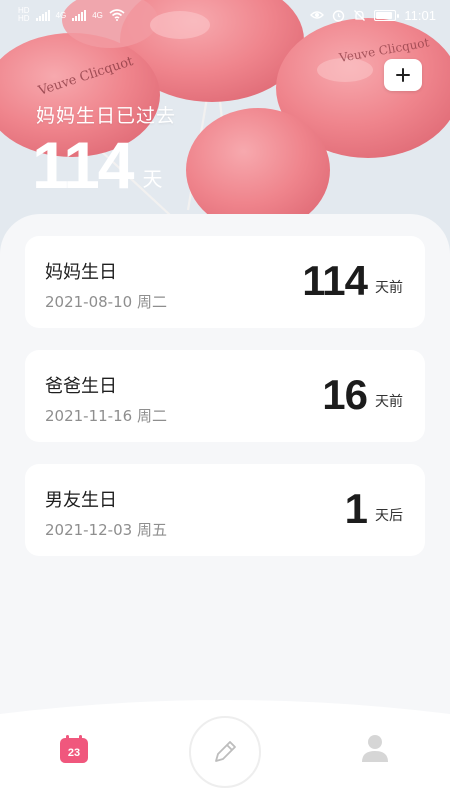  I want to click on event-date: 2021-12-03 周五, so click(106, 530).